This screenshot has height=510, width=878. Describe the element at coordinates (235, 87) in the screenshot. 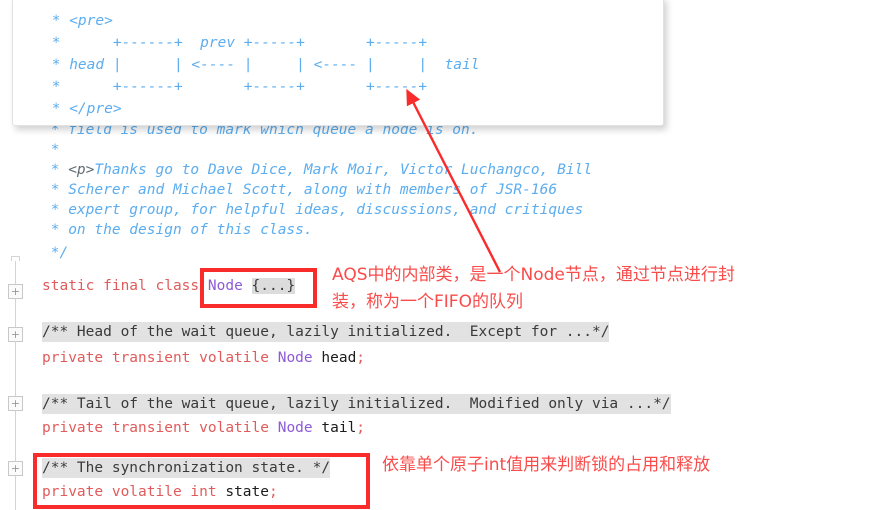

I see `doc-line-bottom-boxes: * +------+ +-----+ +-----+` at that location.